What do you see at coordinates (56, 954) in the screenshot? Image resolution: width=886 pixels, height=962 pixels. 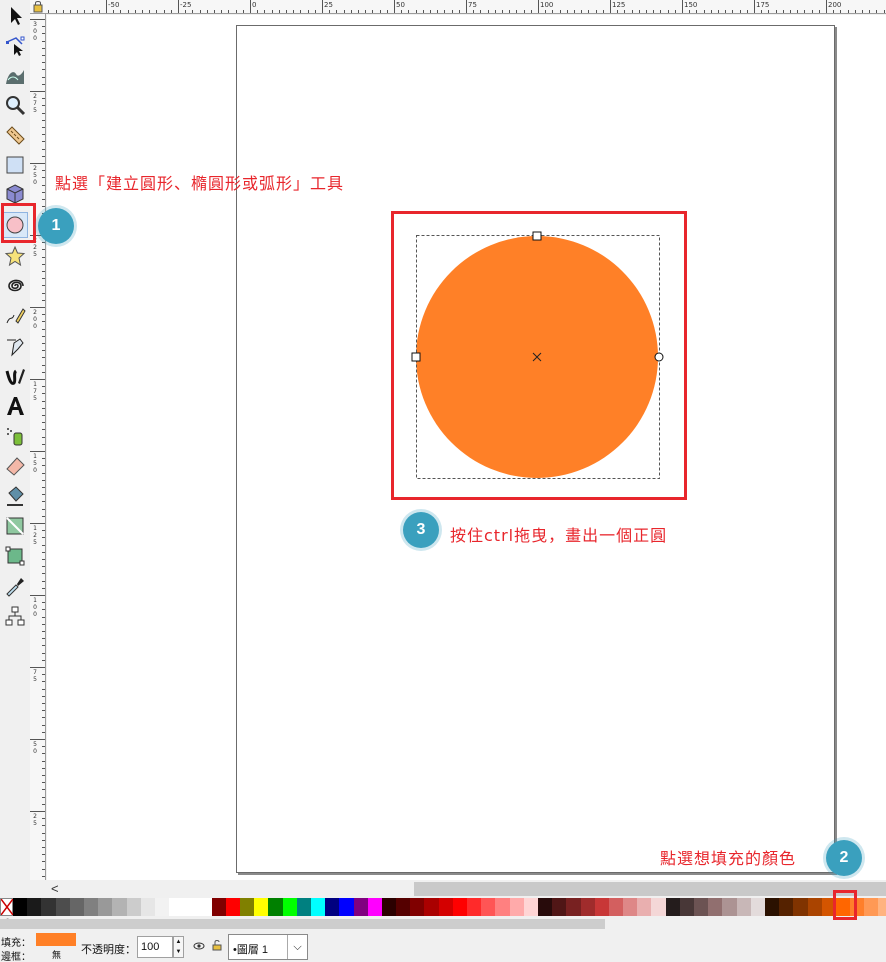 I see `stroke-value: 無` at bounding box center [56, 954].